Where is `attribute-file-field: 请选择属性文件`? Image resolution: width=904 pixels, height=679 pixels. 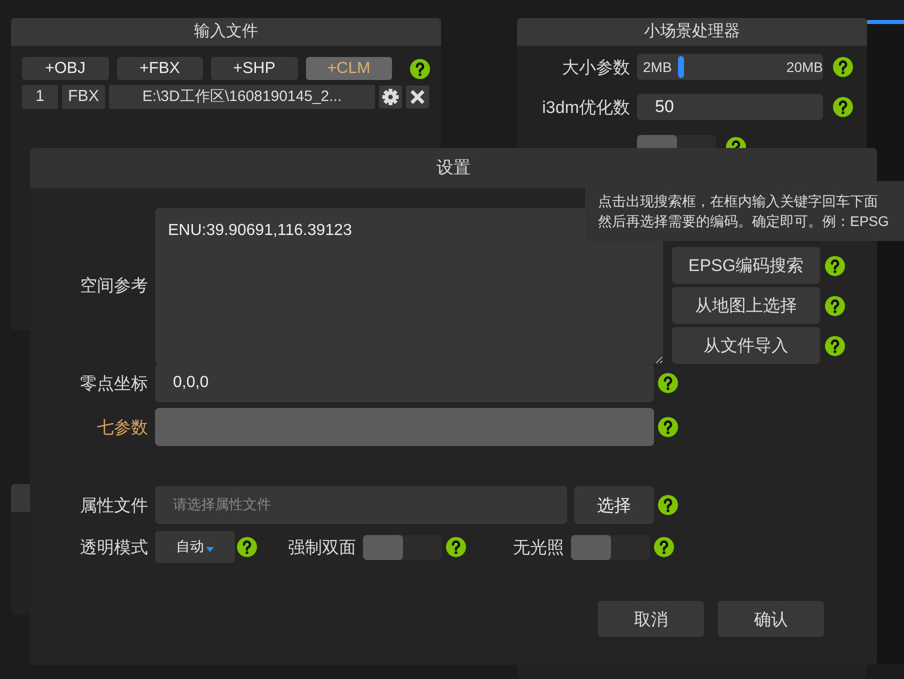 attribute-file-field: 请选择属性文件 is located at coordinates (361, 505).